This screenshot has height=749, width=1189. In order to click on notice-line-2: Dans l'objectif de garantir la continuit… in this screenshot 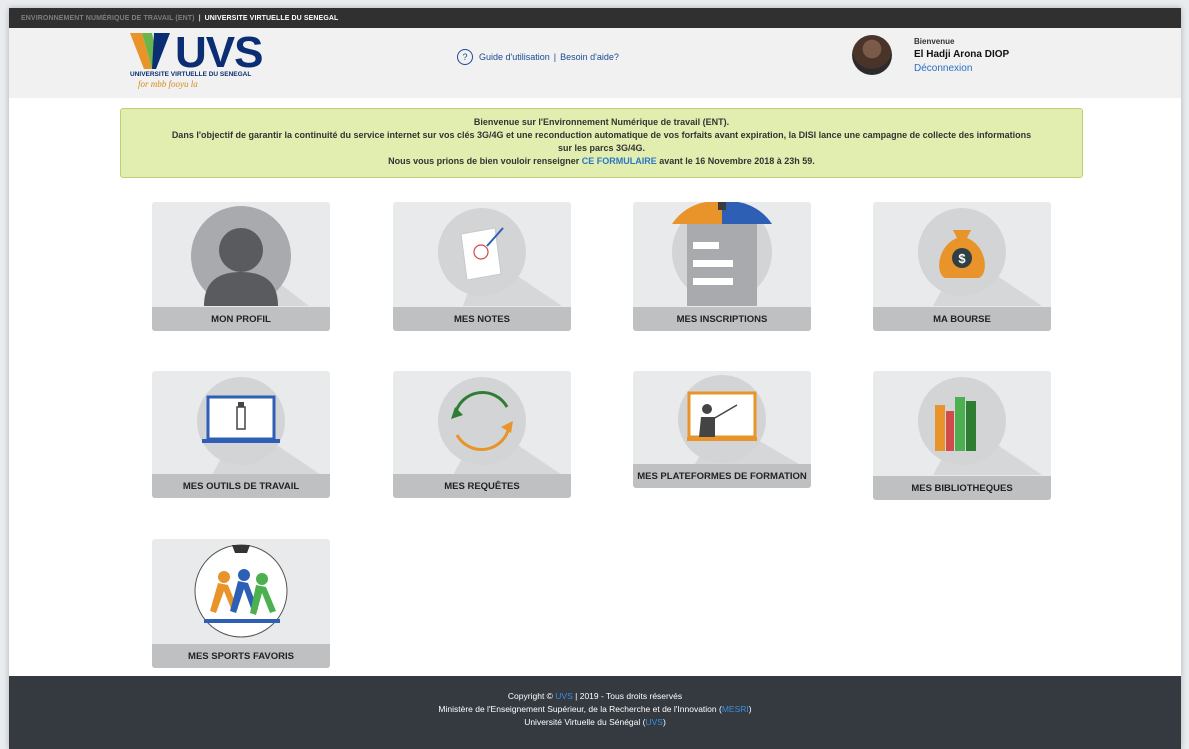, I will do `click(601, 135)`.